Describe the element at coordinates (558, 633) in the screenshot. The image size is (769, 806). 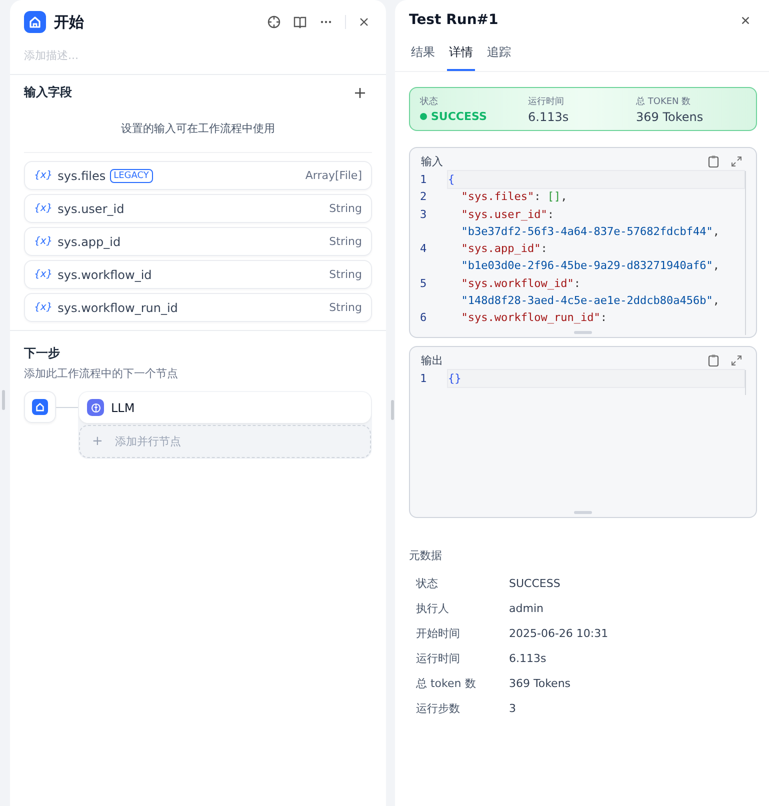
I see `metadata-value: 2025-06-26 10:31` at that location.